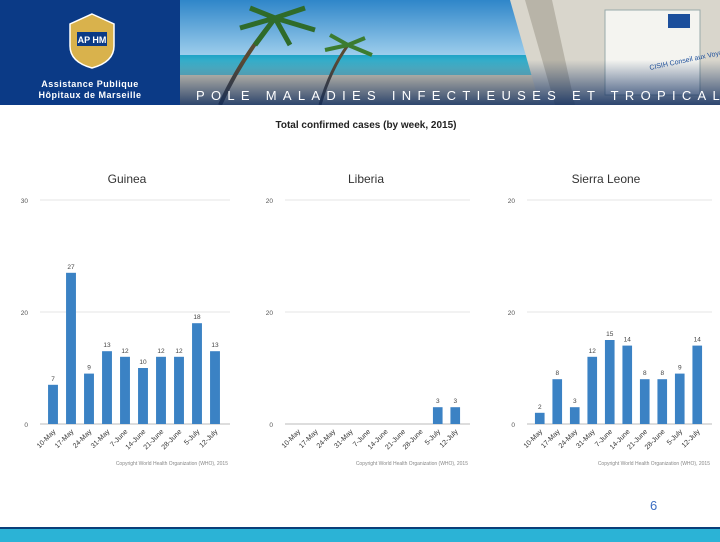 Image resolution: width=720 pixels, height=542 pixels. I want to click on x-tick-label: 28-June, so click(172, 439).